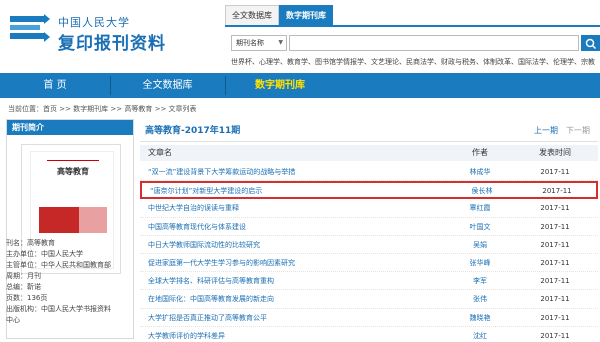 The width and height of the screenshot is (600, 342). I want to click on site-logo: 中国人民大学 复印报刊资料, so click(120, 32).